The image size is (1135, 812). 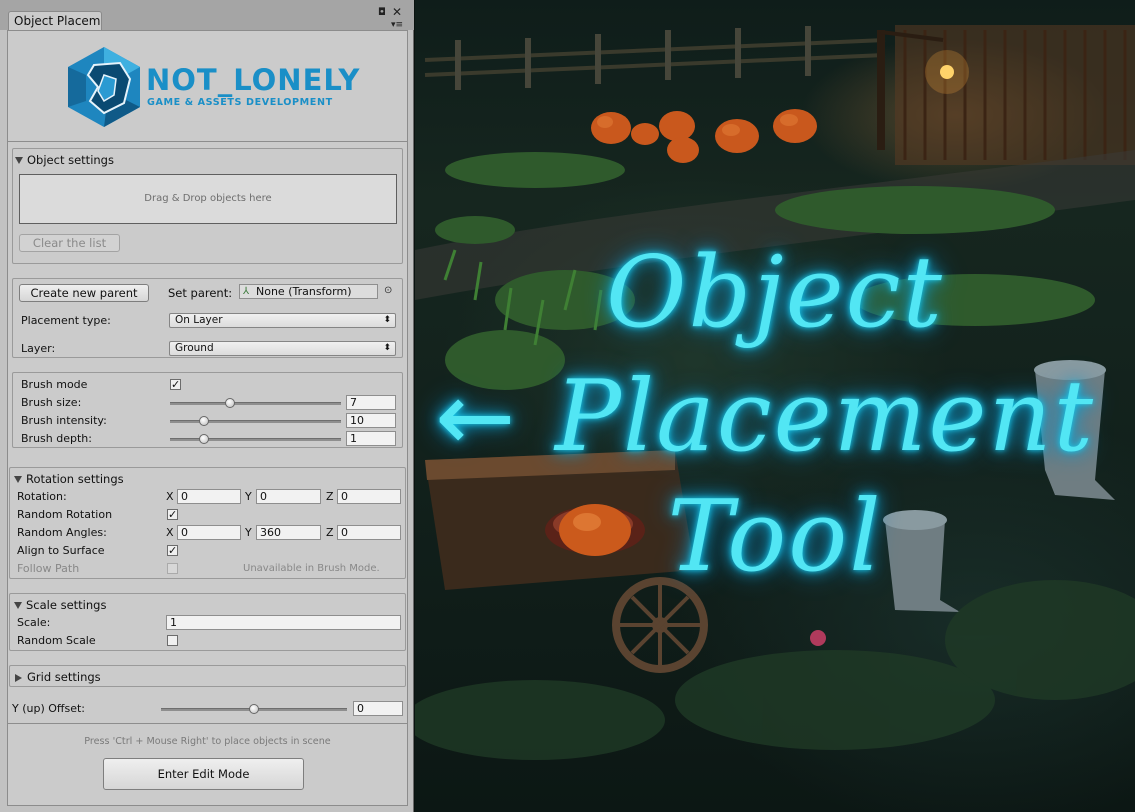 I want to click on random-angles-z-field: 0, so click(x=369, y=532).